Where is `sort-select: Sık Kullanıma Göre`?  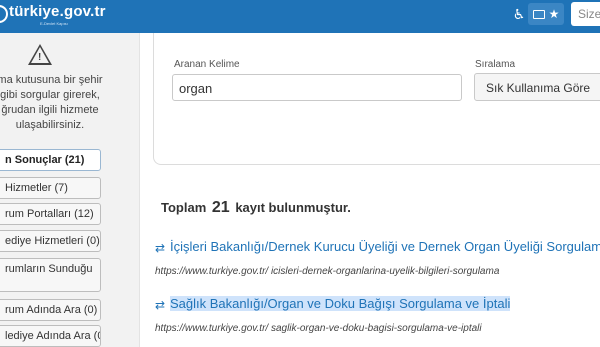 sort-select: Sık Kullanıma Göre is located at coordinates (537, 87).